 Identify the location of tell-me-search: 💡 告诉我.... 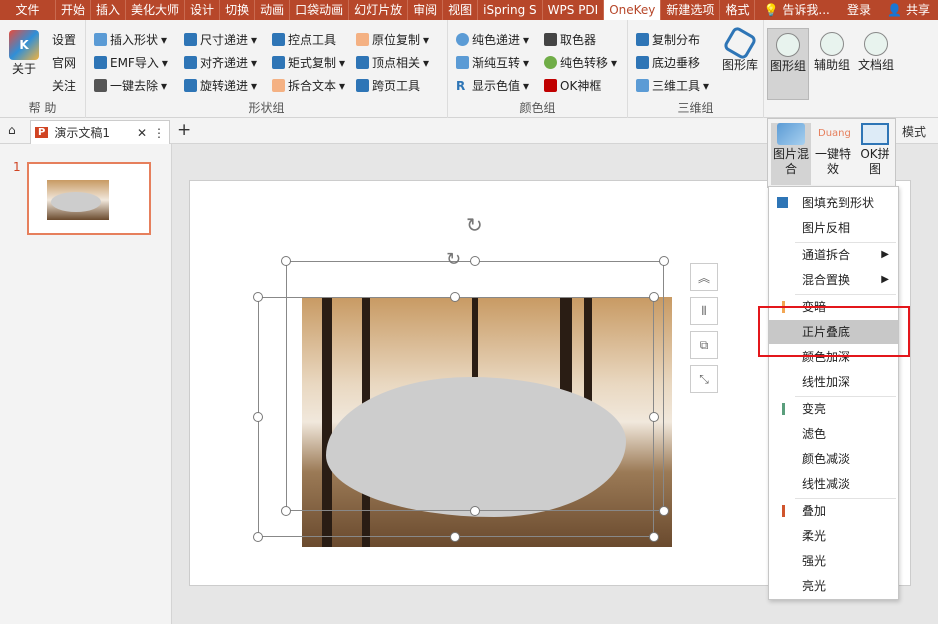
(796, 10).